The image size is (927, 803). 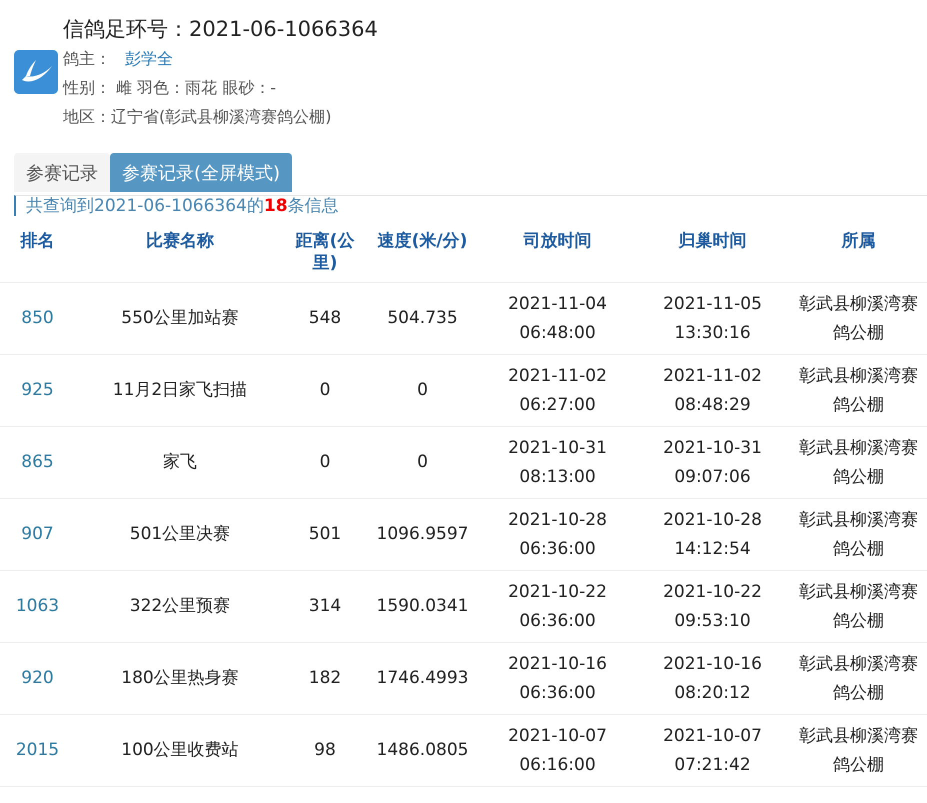 What do you see at coordinates (37, 318) in the screenshot?
I see `rank-link: 850` at bounding box center [37, 318].